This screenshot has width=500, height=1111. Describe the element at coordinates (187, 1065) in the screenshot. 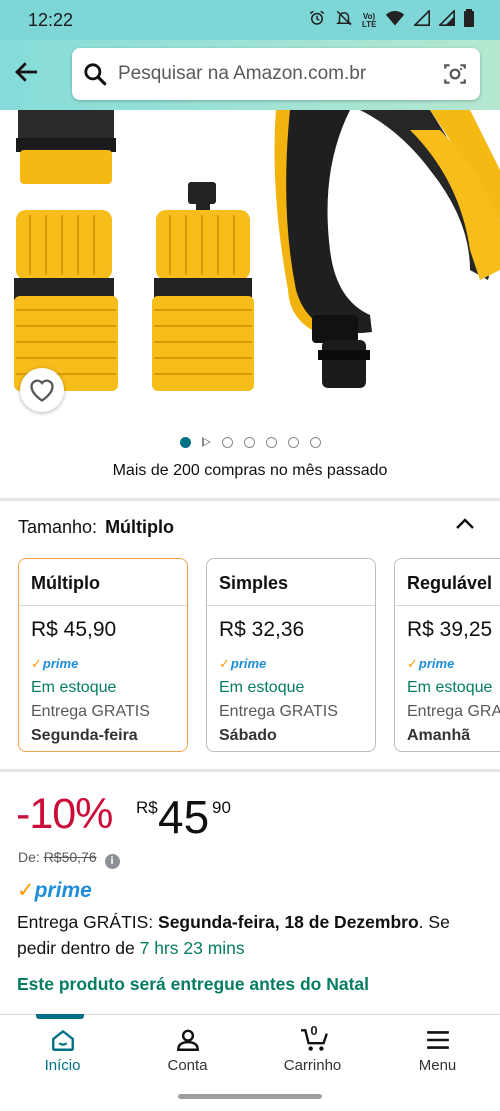

I see `nav-account-label: Conta` at that location.